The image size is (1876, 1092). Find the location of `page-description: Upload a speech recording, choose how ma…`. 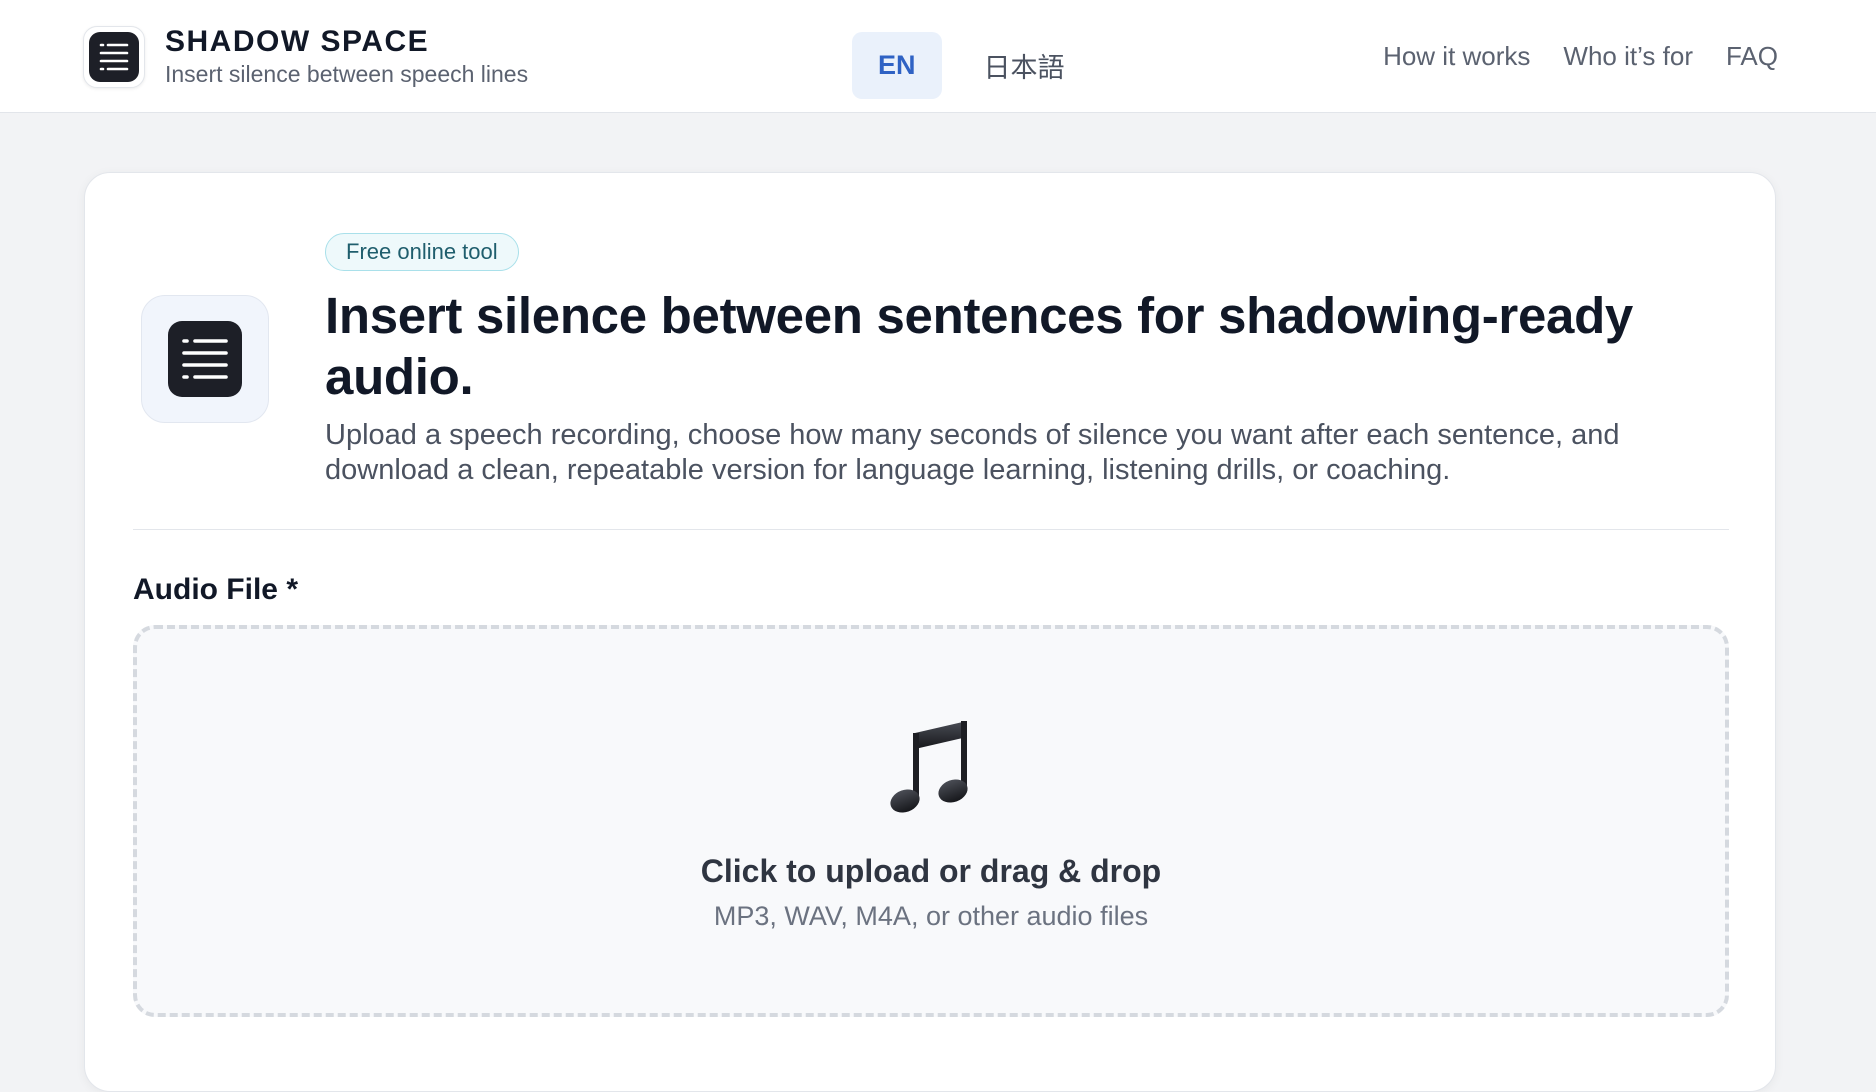

page-description: Upload a speech recording, choose how ma… is located at coordinates (972, 452).